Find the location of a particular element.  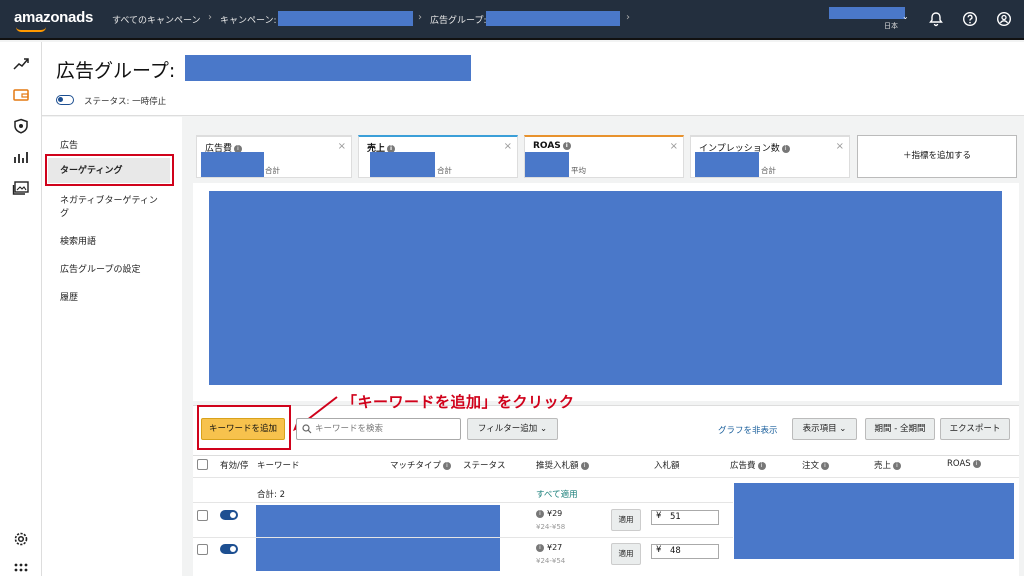

trend-icon is located at coordinates (21, 64).